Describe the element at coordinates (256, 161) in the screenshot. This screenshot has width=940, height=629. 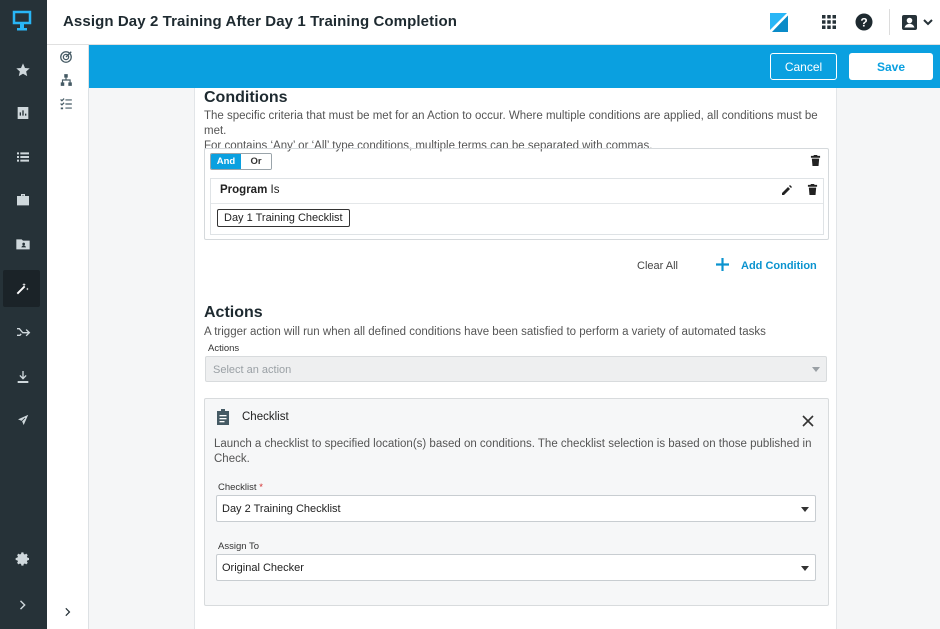
I see `toggle-or: Or` at that location.